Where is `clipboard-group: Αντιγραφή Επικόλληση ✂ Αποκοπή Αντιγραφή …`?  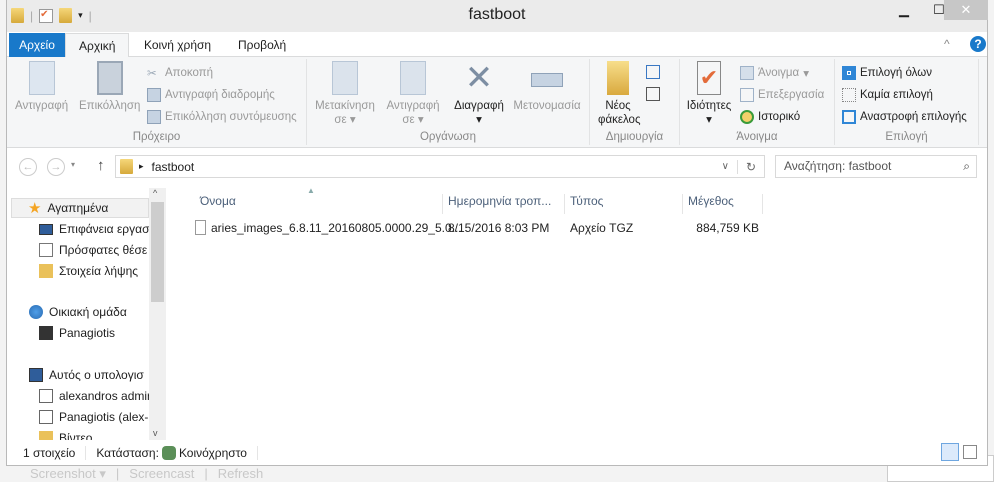
clipboard-group: Αντιγραφή Επικόλληση ✂ Αποκοπή Αντιγραφή … is located at coordinates (157, 102).